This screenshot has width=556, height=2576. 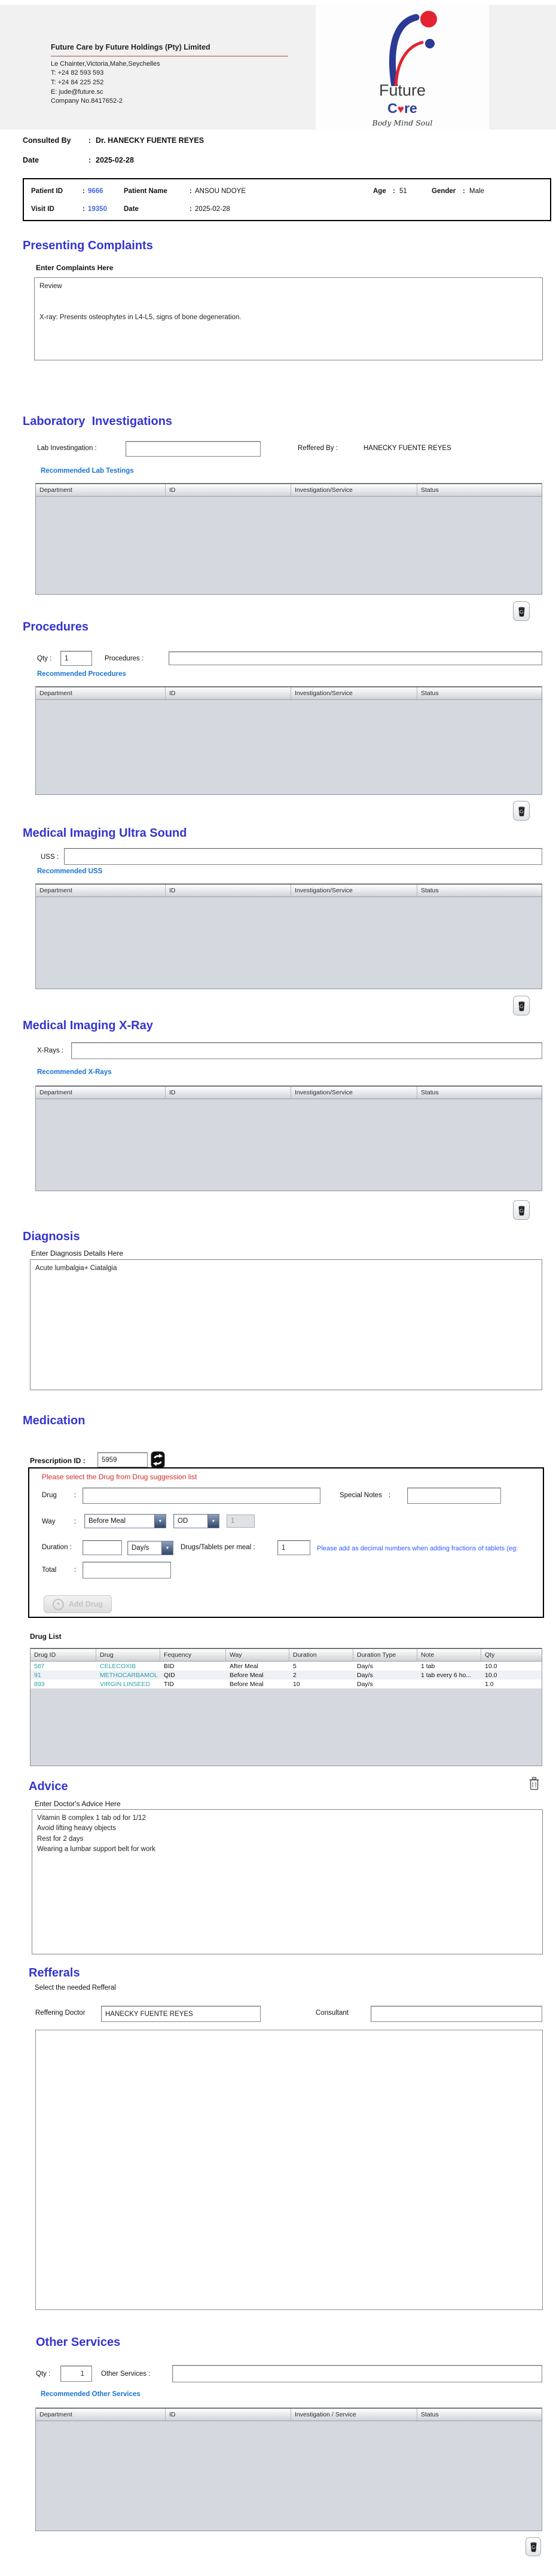 I want to click on column-header: Qty, so click(x=512, y=1655).